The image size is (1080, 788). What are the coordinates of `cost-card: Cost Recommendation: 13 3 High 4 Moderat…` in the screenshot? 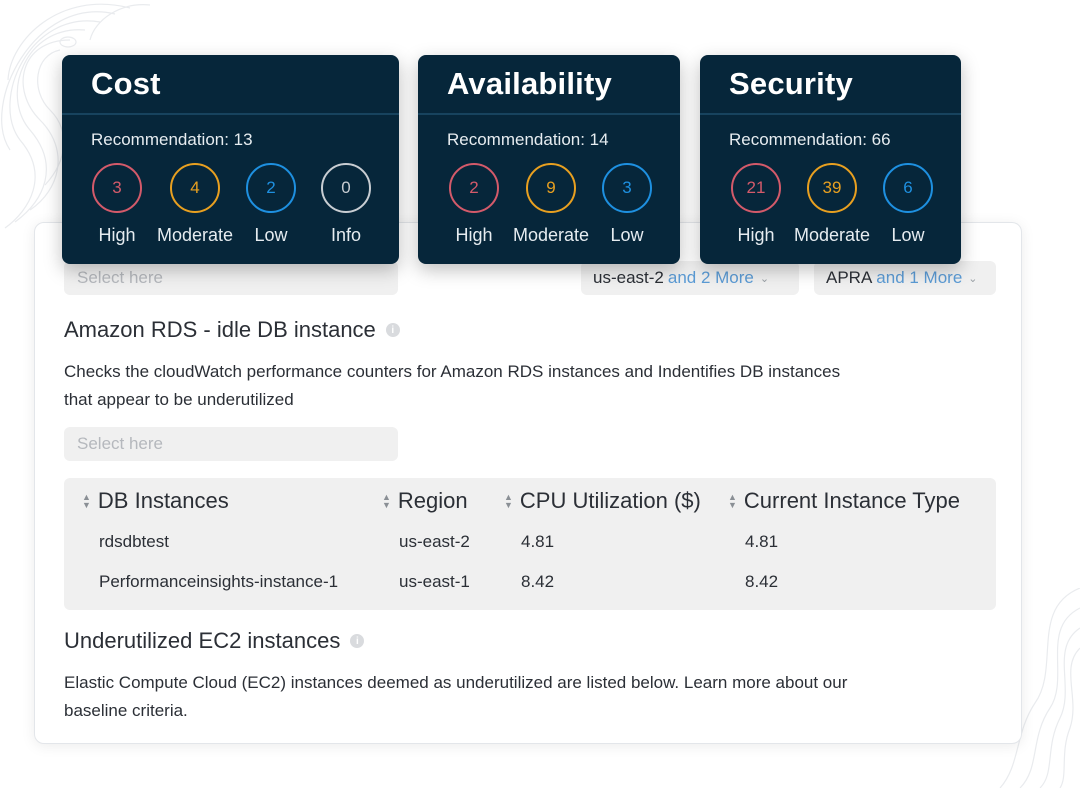 It's located at (230, 159).